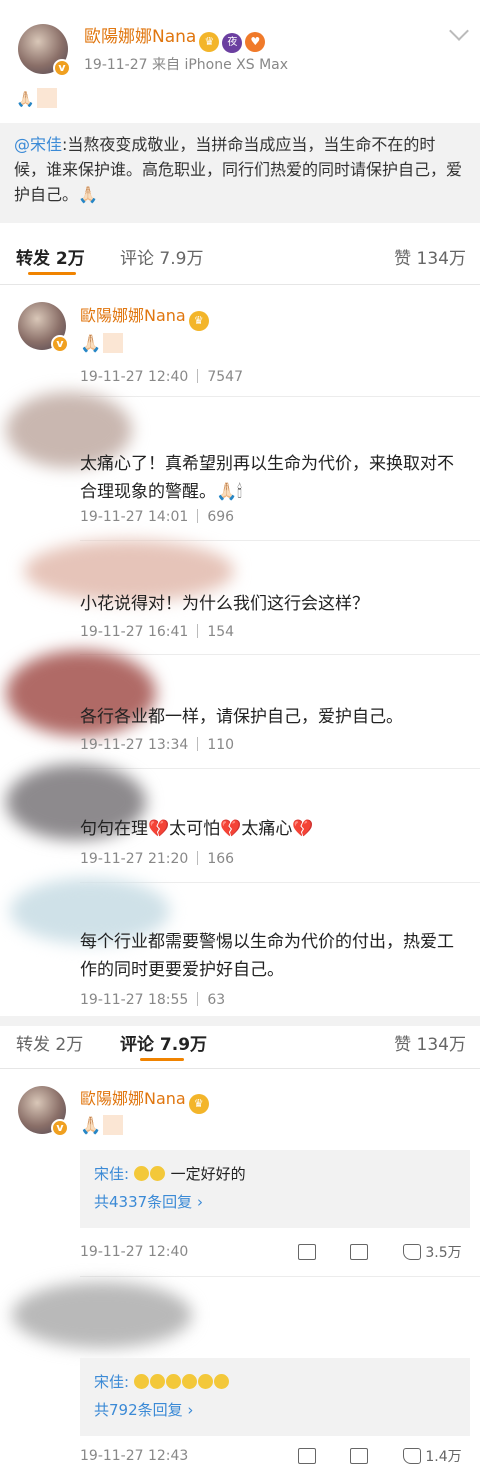 Image resolution: width=480 pixels, height=1472 pixels. What do you see at coordinates (275, 1410) in the screenshot?
I see `view-replies-link: 共792条回复 ›` at bounding box center [275, 1410].